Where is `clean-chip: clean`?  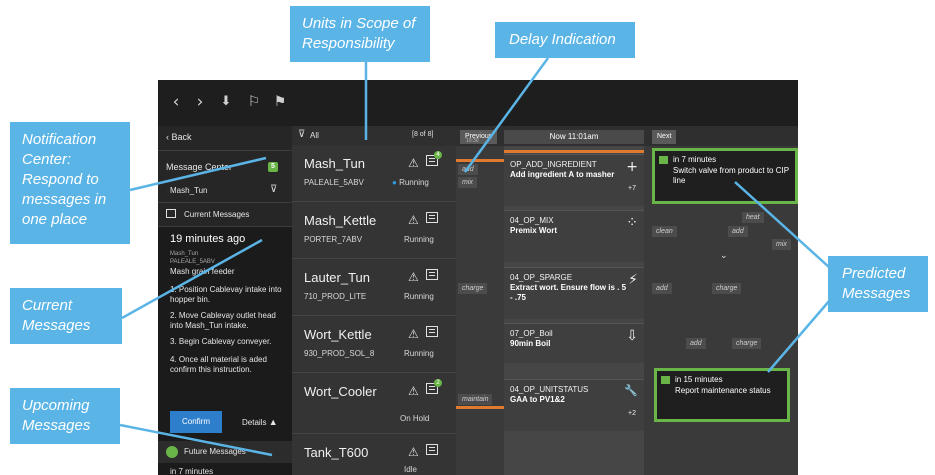 clean-chip: clean is located at coordinates (664, 231).